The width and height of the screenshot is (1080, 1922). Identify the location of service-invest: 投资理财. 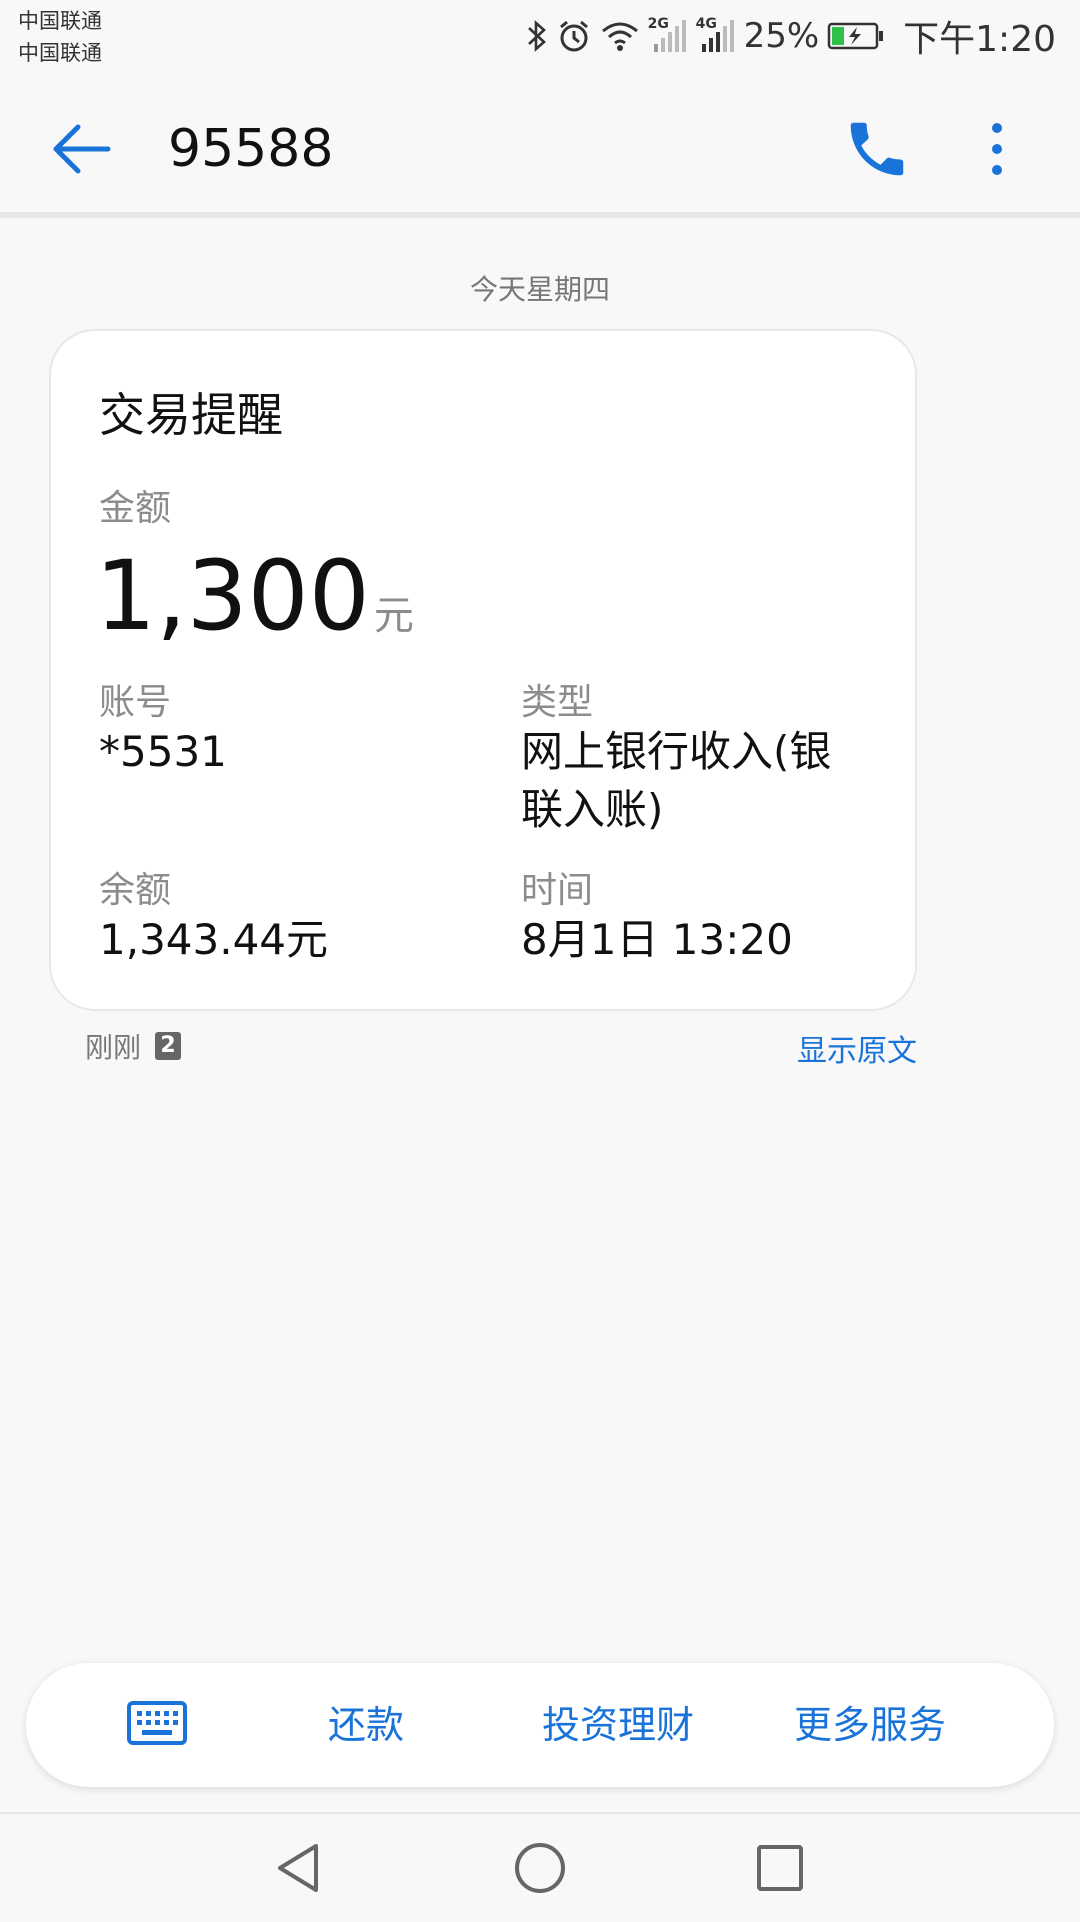
(618, 1725).